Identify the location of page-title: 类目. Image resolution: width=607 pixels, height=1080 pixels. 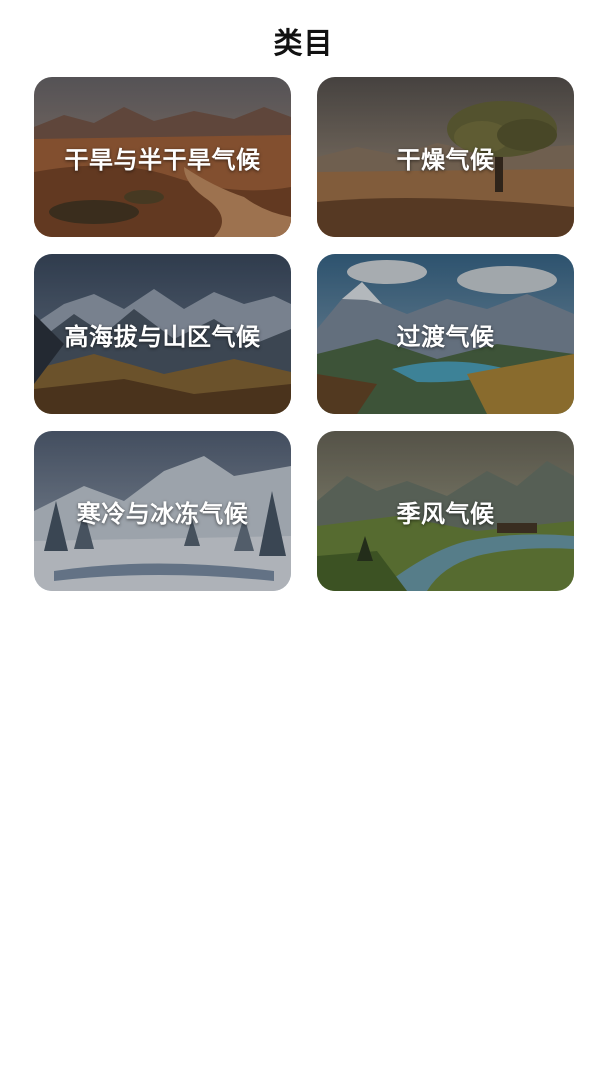
(303, 43).